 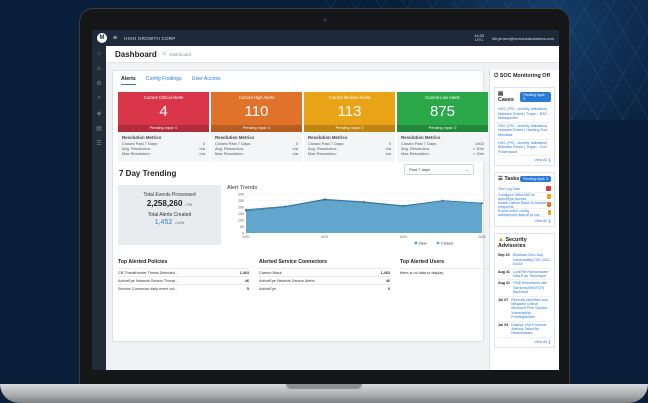 I want to click on x-tick-label: 9/24, so click(x=403, y=237).